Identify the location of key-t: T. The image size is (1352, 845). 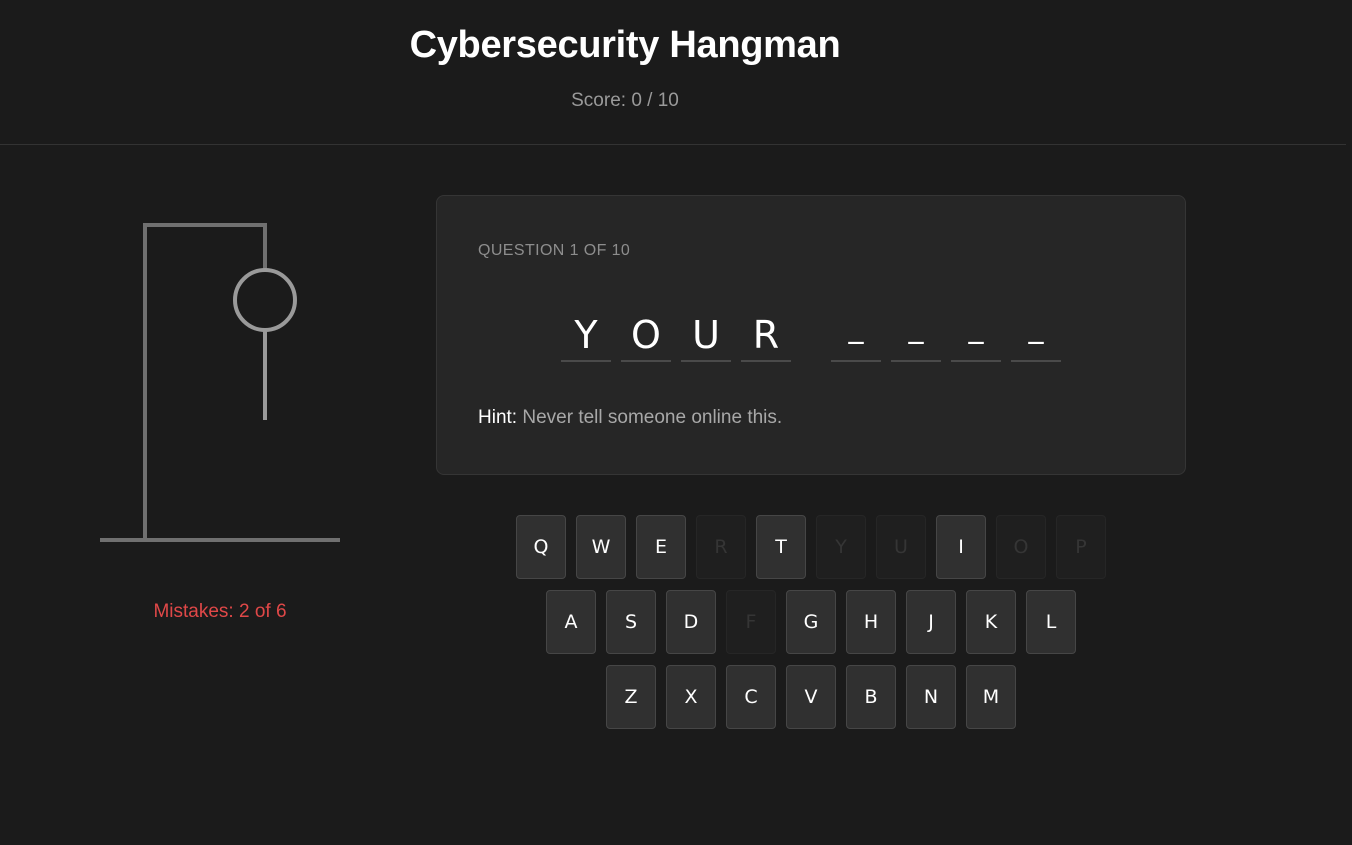
(781, 547).